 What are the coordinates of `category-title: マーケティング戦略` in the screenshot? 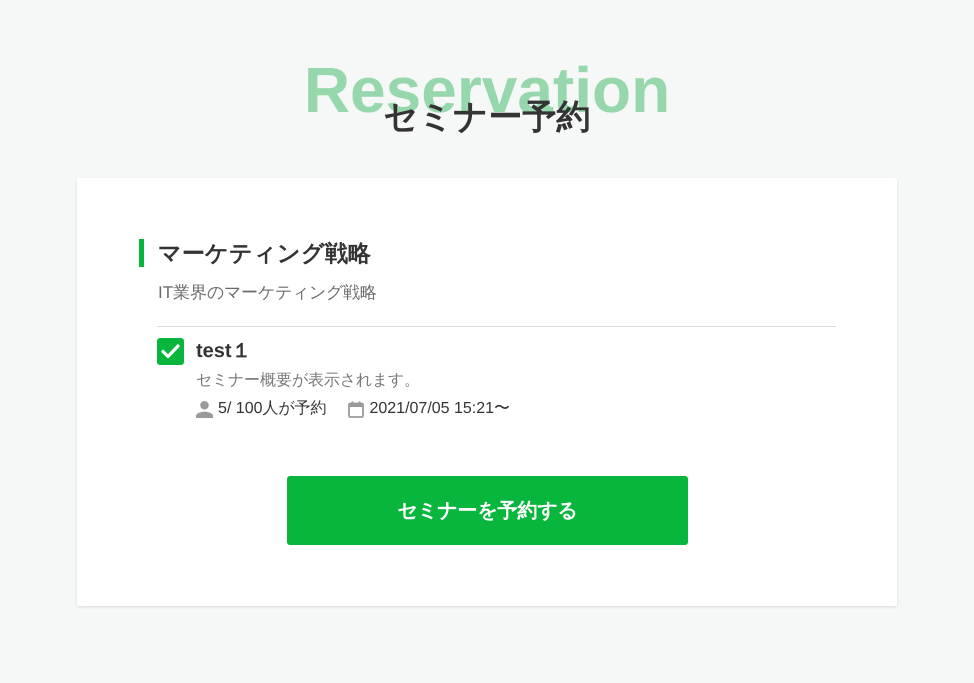 It's located at (264, 253).